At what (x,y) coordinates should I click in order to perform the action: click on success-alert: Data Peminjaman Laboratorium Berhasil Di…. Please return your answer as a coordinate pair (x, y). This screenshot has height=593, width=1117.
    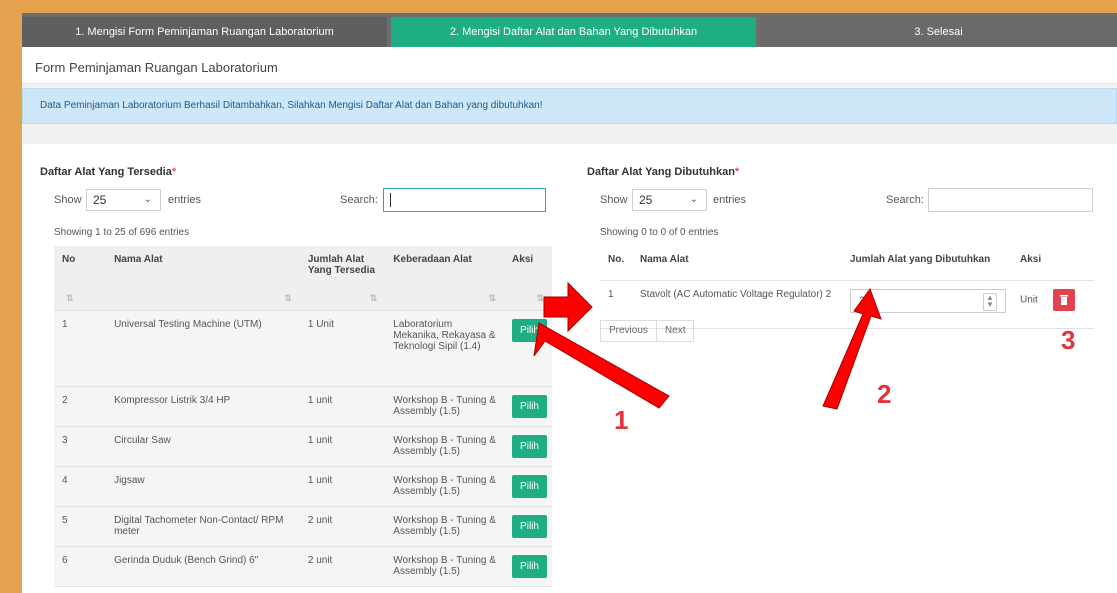
    Looking at the image, I should click on (569, 106).